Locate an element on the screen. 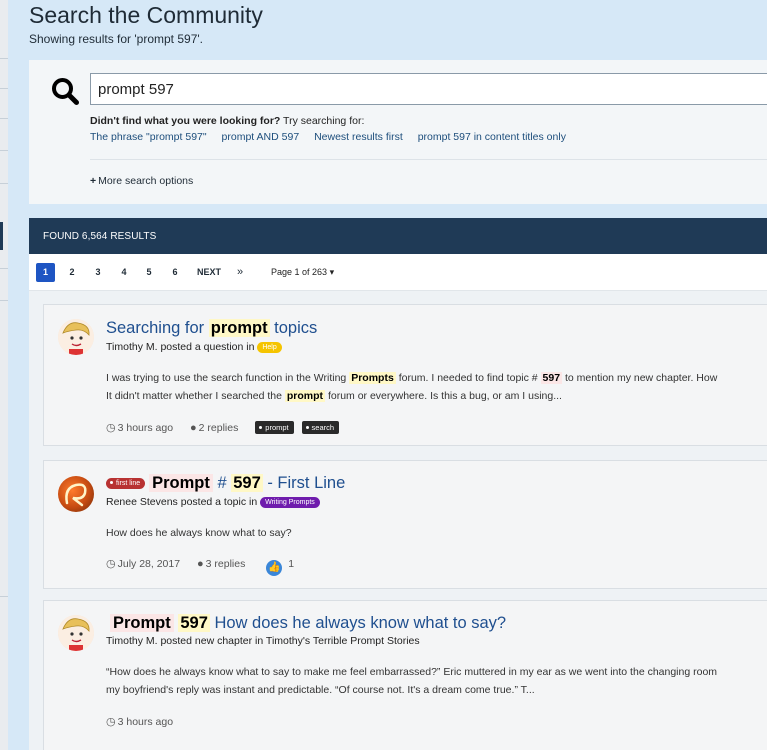 This screenshot has height=750, width=767. left-sidebar-strip is located at coordinates (4, 375).